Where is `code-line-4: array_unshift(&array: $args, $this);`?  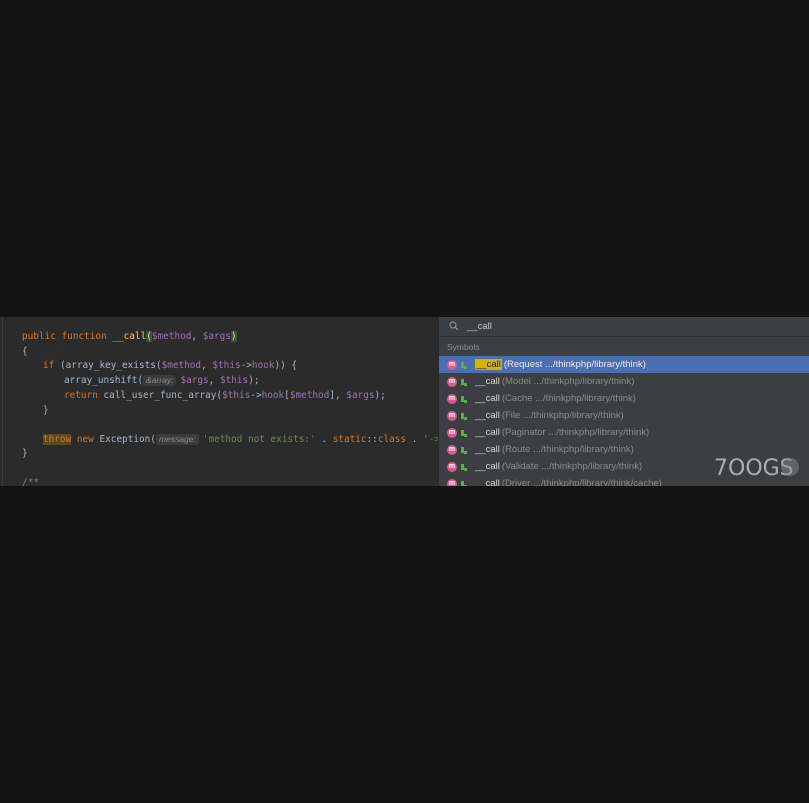 code-line-4: array_unshift(&array: $args, $this); is located at coordinates (162, 380).